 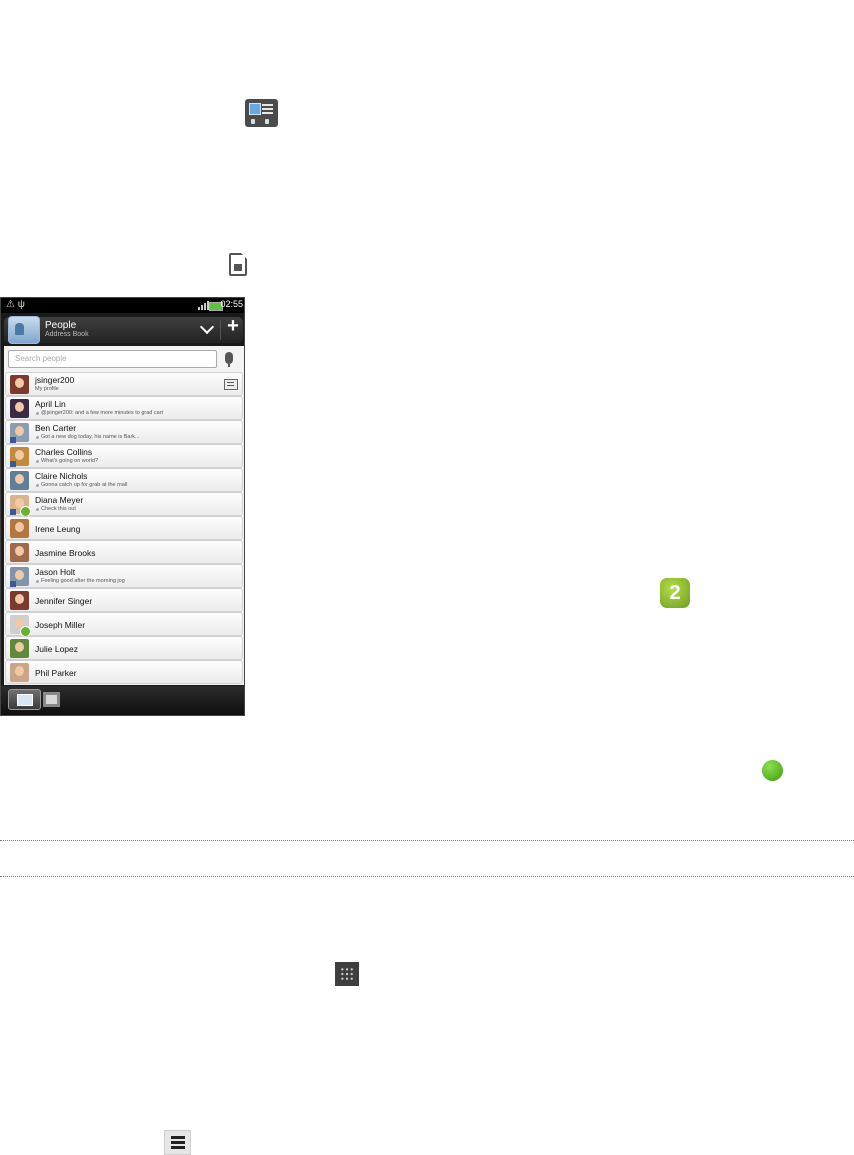 I want to click on people-app-icon, so click(x=24, y=330).